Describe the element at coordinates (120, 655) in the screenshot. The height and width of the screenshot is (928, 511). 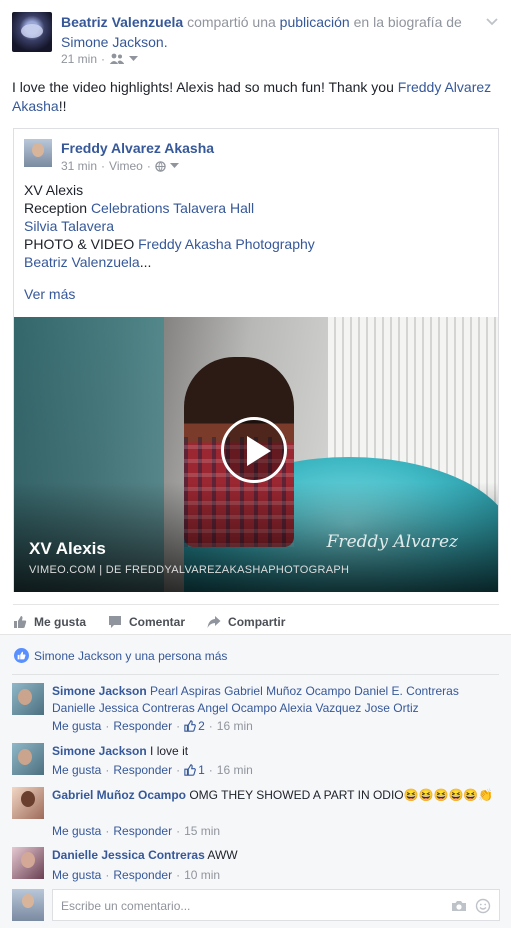
I see `reactions-summary: Simone Jackson y una persona más` at that location.